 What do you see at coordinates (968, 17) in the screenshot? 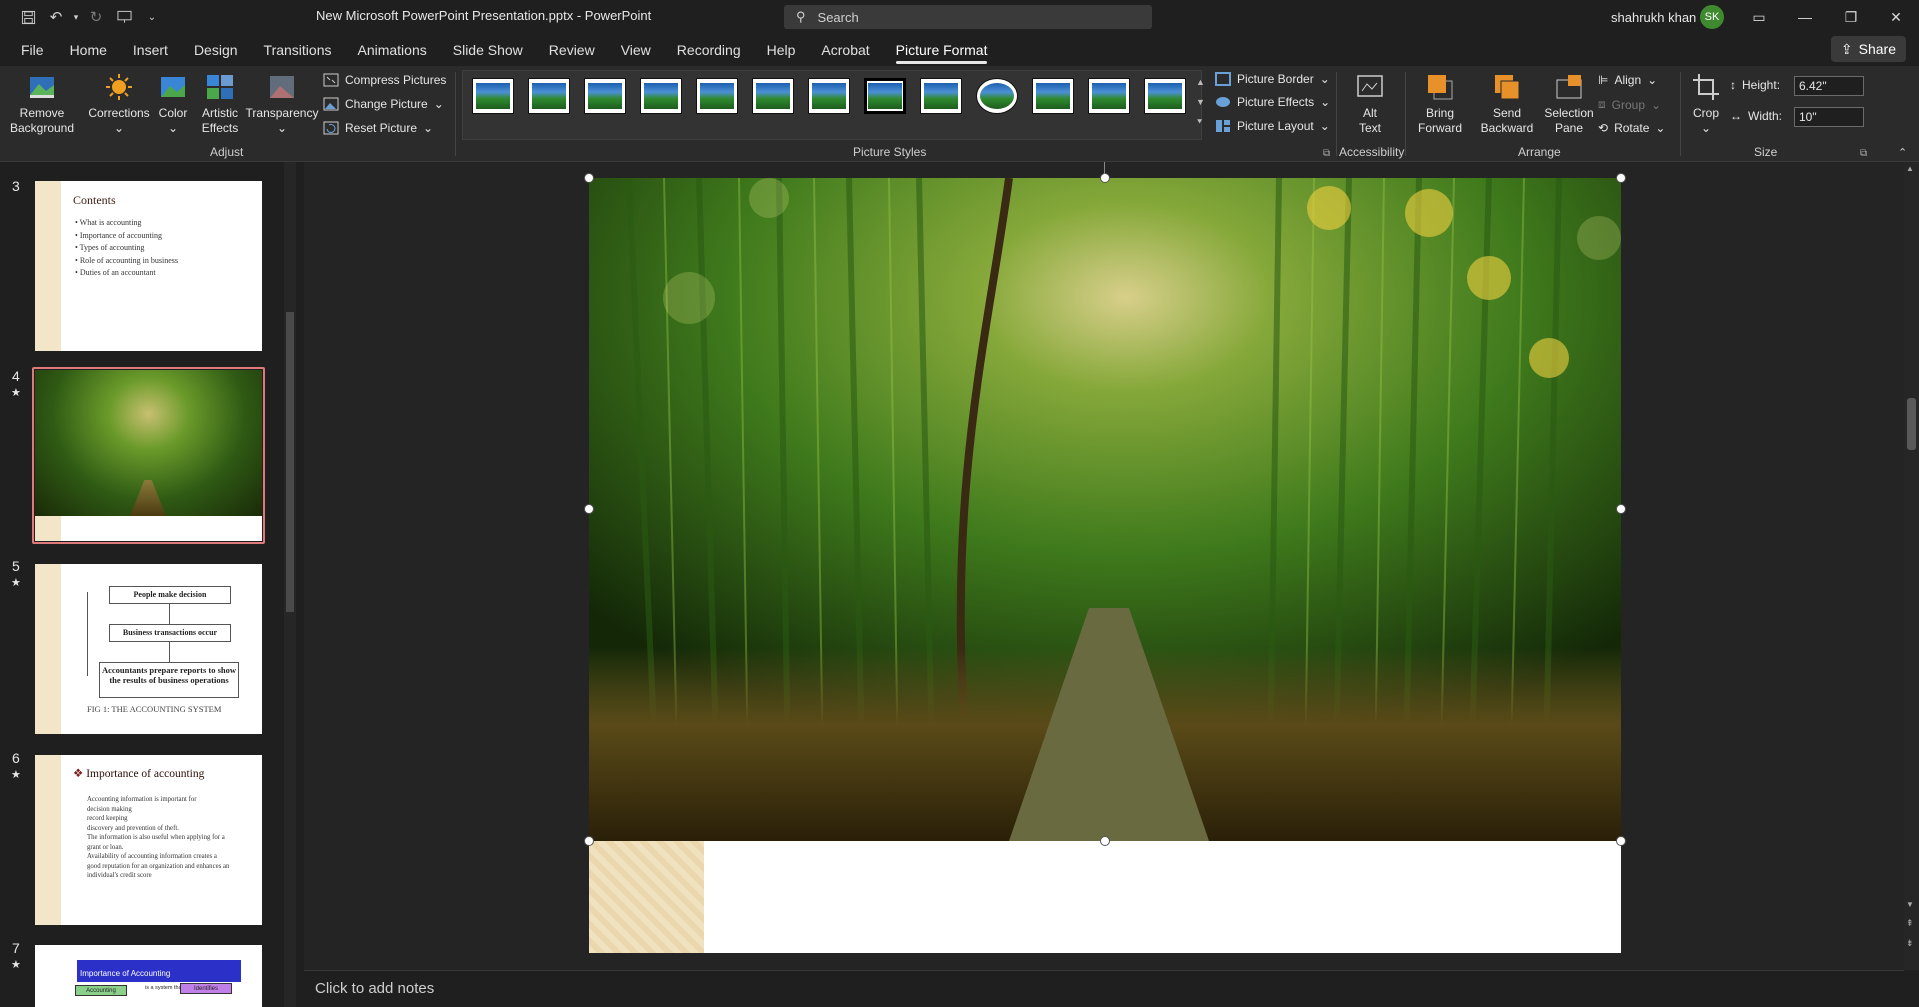
I see `search-input: ⚲ Search` at bounding box center [968, 17].